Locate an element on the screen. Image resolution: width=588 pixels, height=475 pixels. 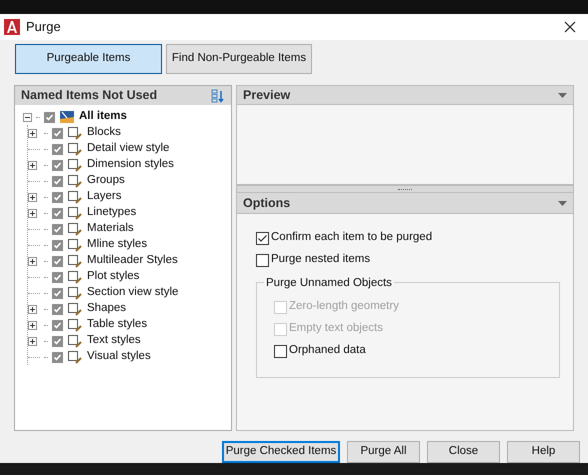
tree-item: Dimension styles is located at coordinates (130, 165).